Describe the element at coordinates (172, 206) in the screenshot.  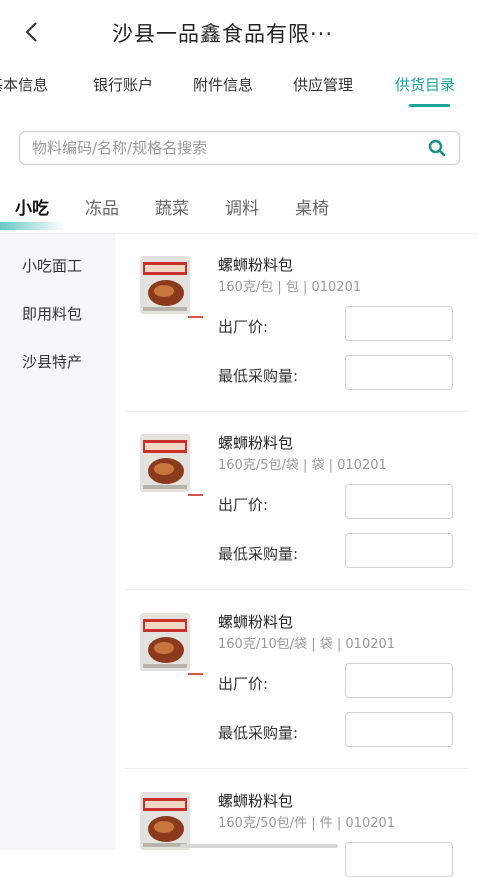
I see `category-vegetables: 蔬菜` at that location.